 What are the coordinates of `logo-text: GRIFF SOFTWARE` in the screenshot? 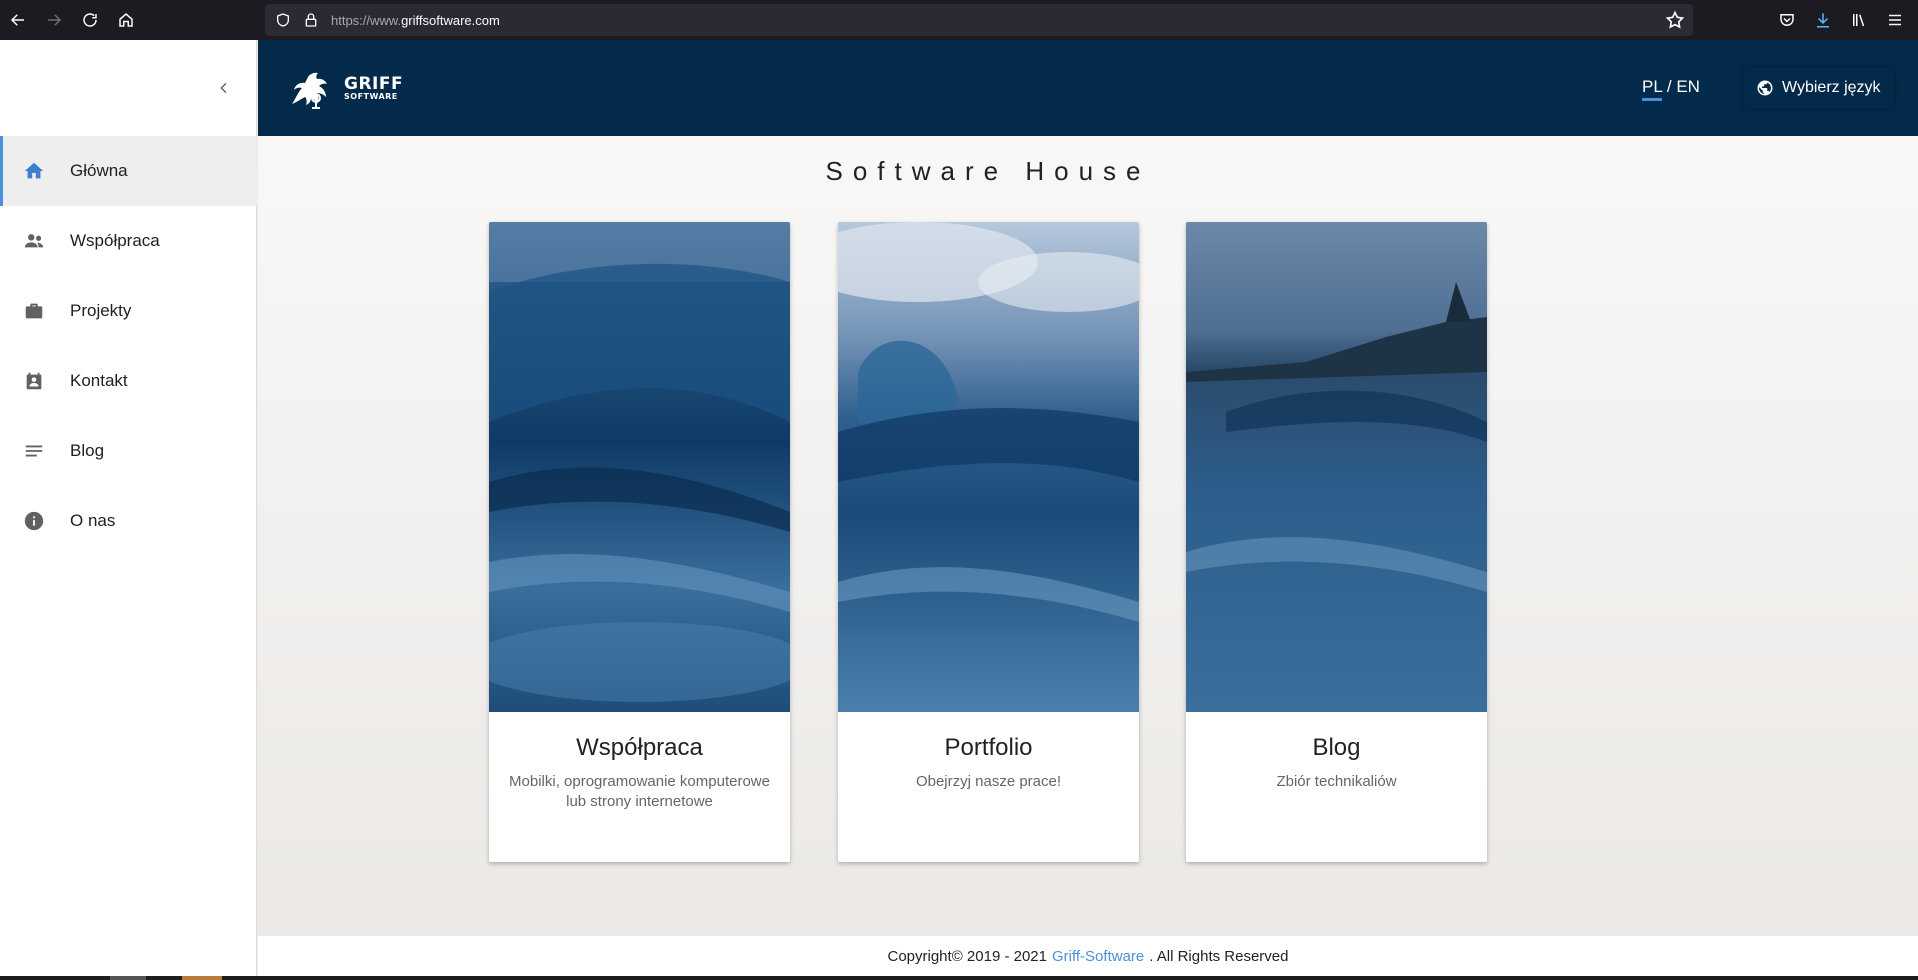 It's located at (374, 87).